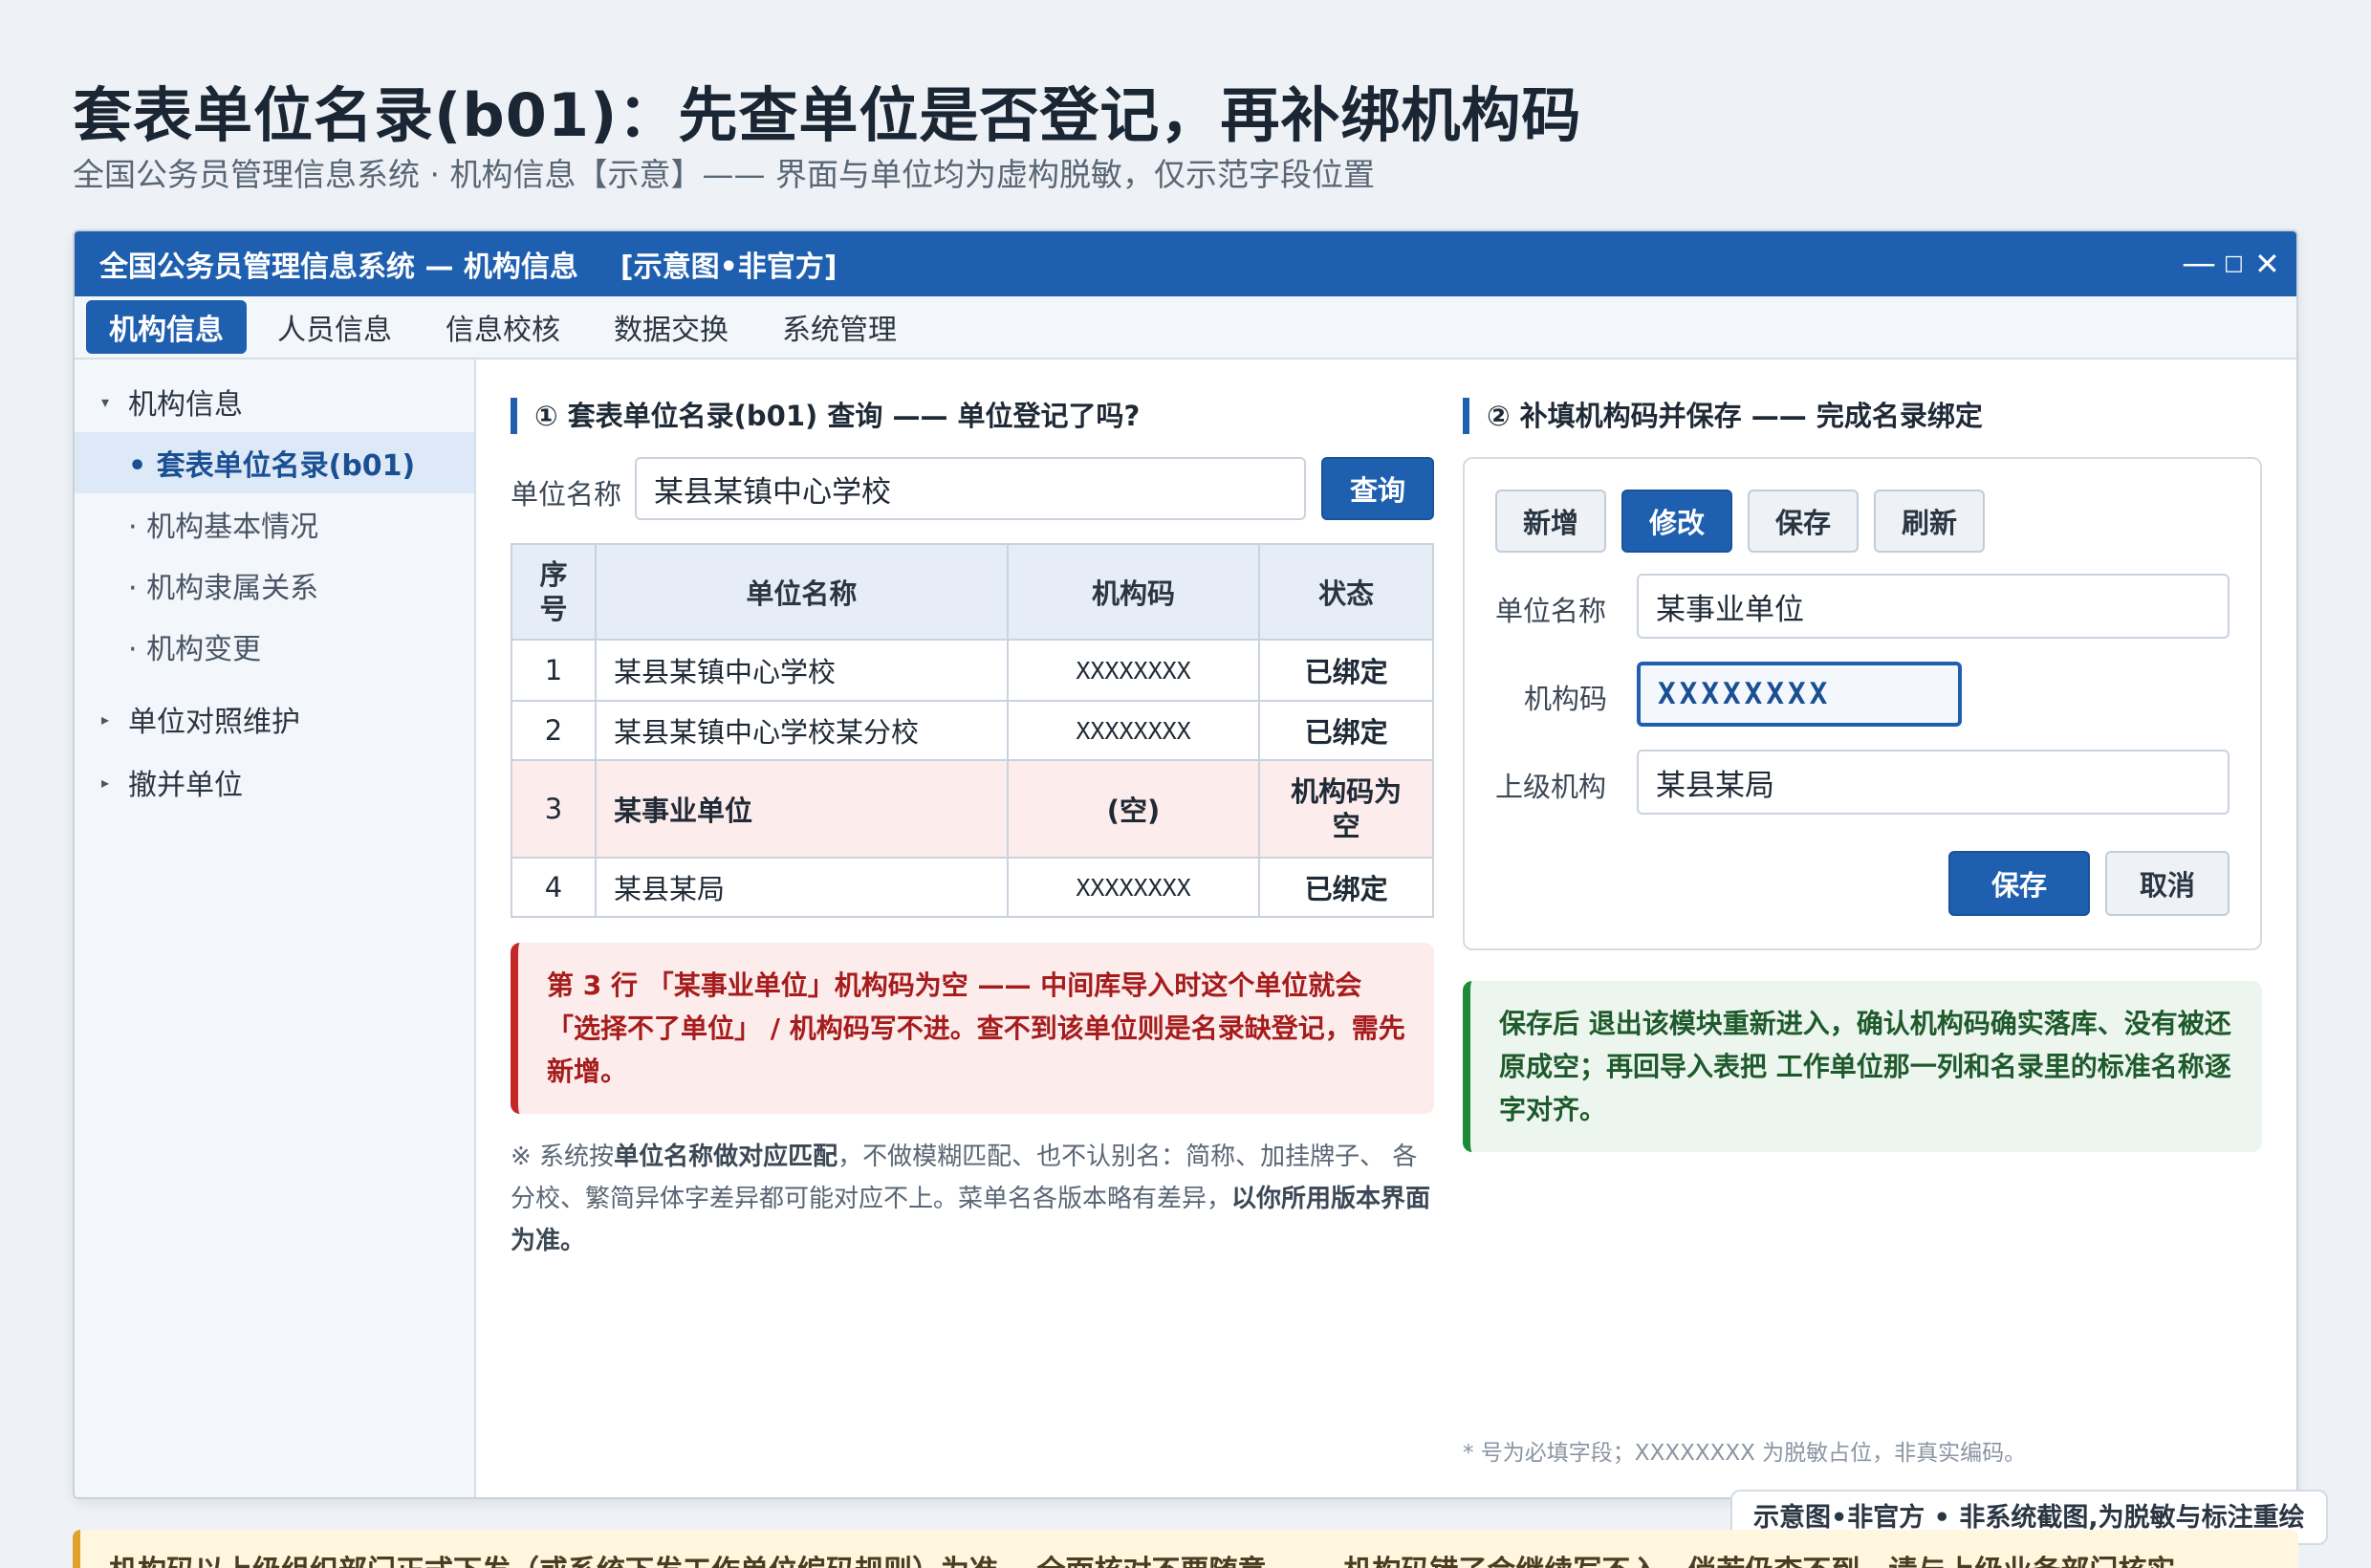 The width and height of the screenshot is (2371, 1568). I want to click on table-row: 1 某县某镇中心学校 XXXXXXXX 已绑定, so click(972, 670).